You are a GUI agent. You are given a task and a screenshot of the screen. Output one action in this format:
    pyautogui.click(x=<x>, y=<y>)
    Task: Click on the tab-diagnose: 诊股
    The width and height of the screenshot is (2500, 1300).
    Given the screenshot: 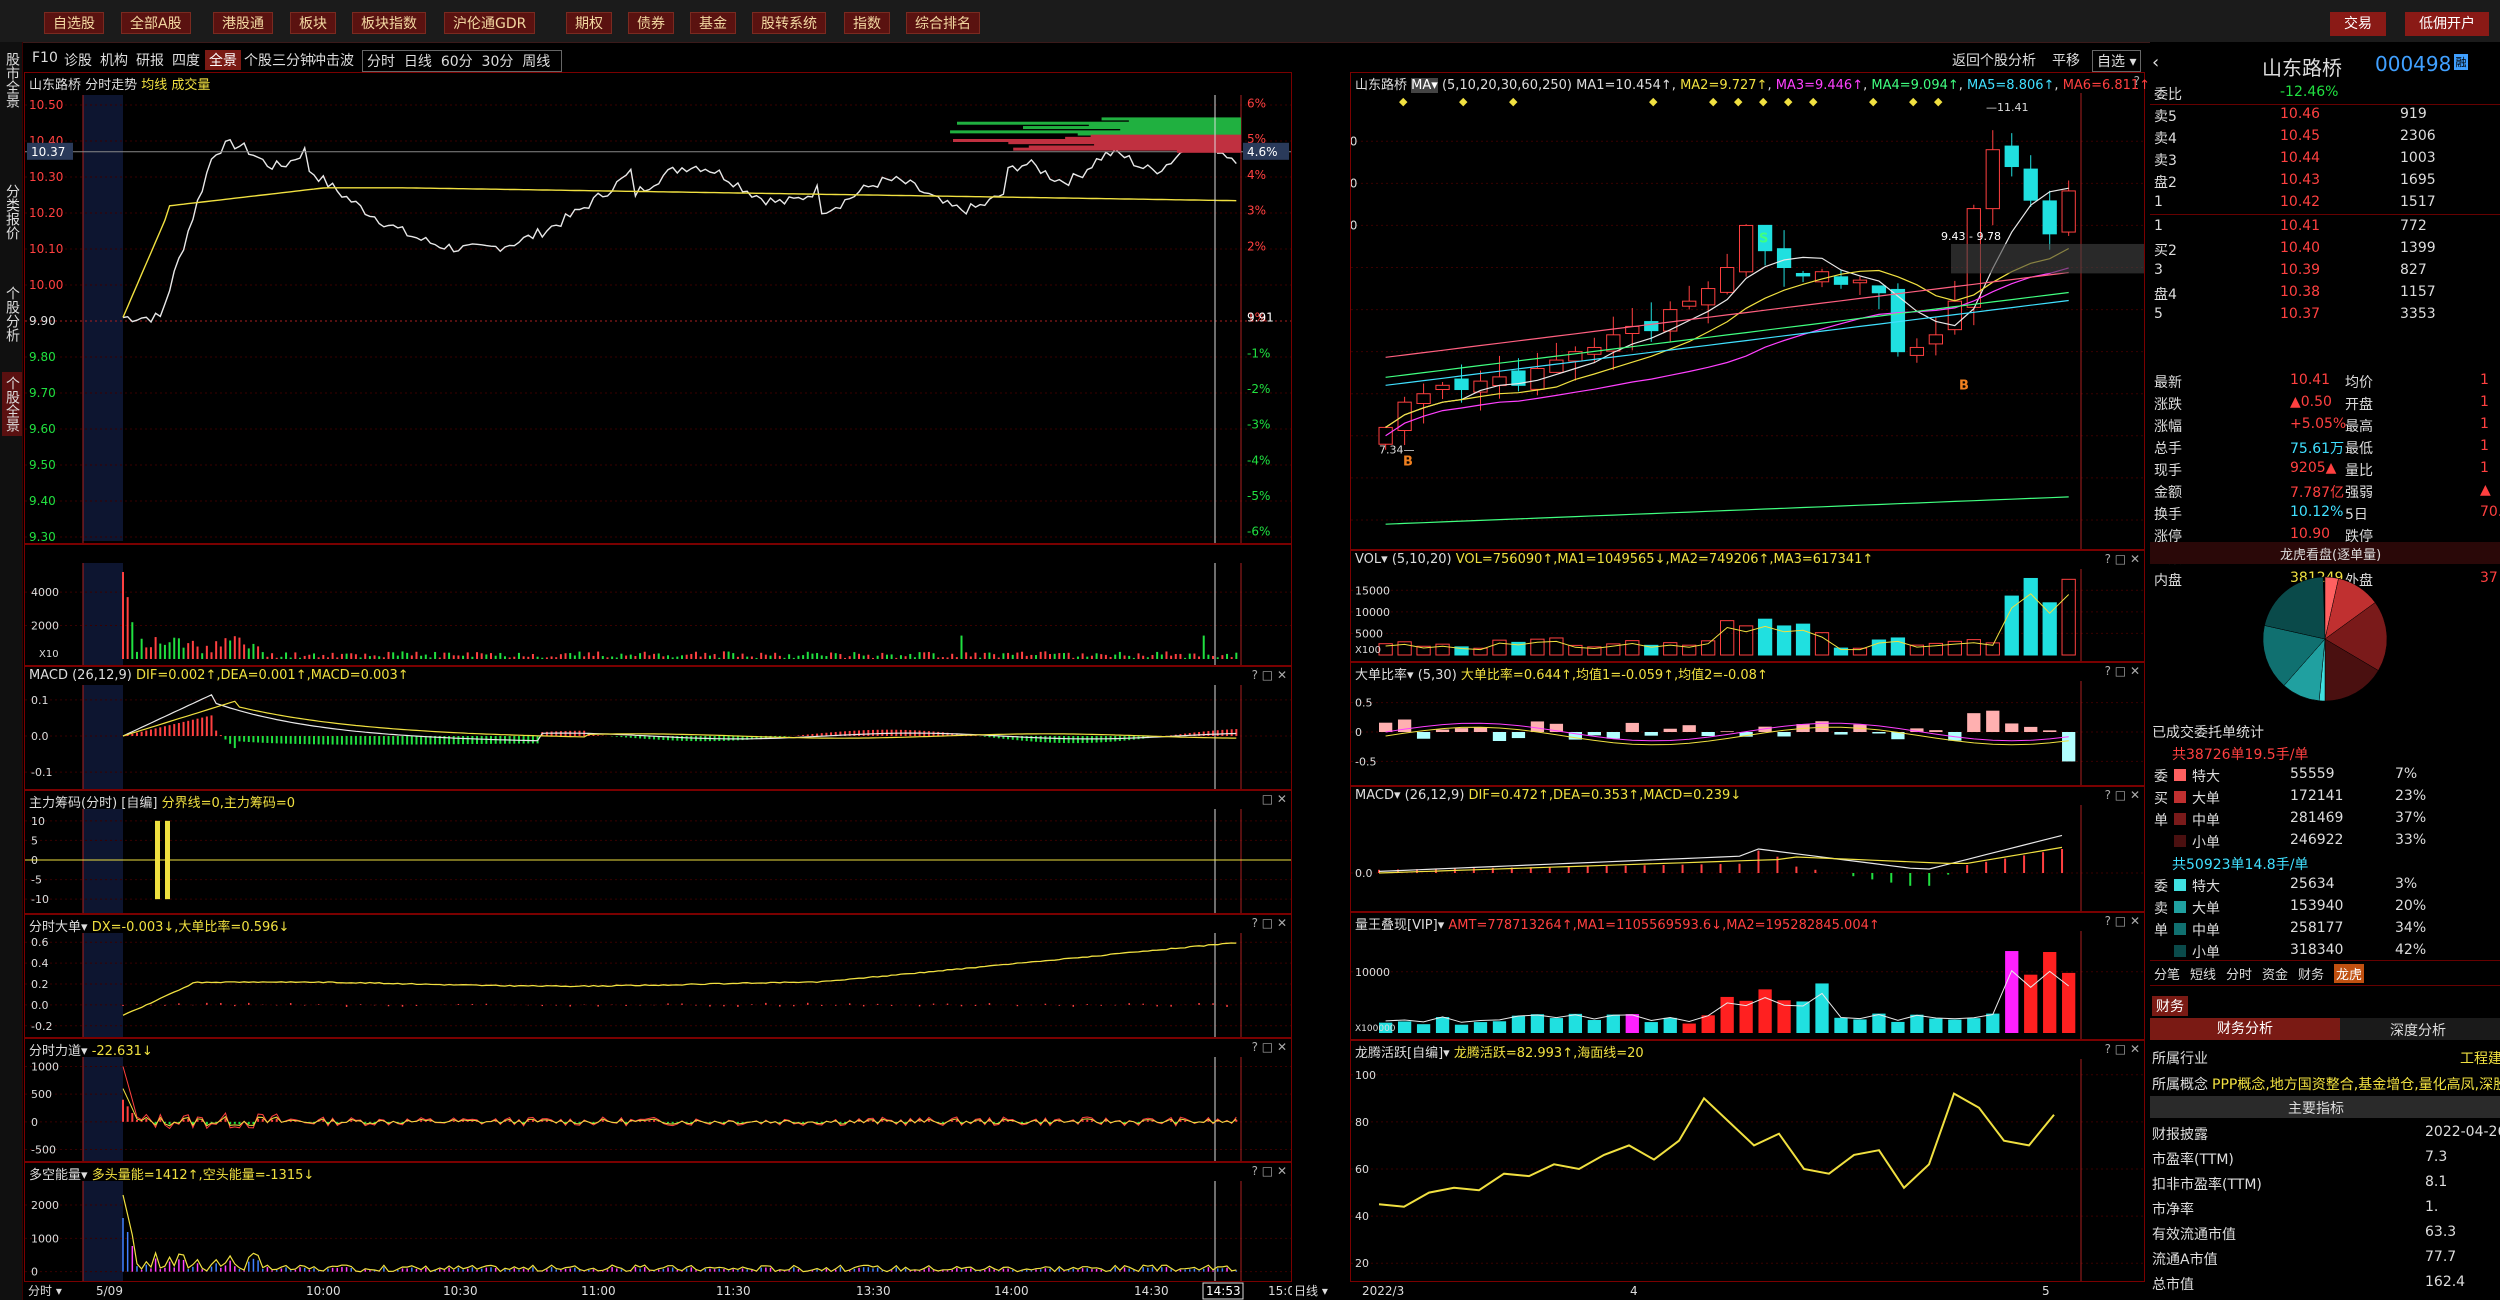 What is the action you would take?
    pyautogui.click(x=78, y=60)
    